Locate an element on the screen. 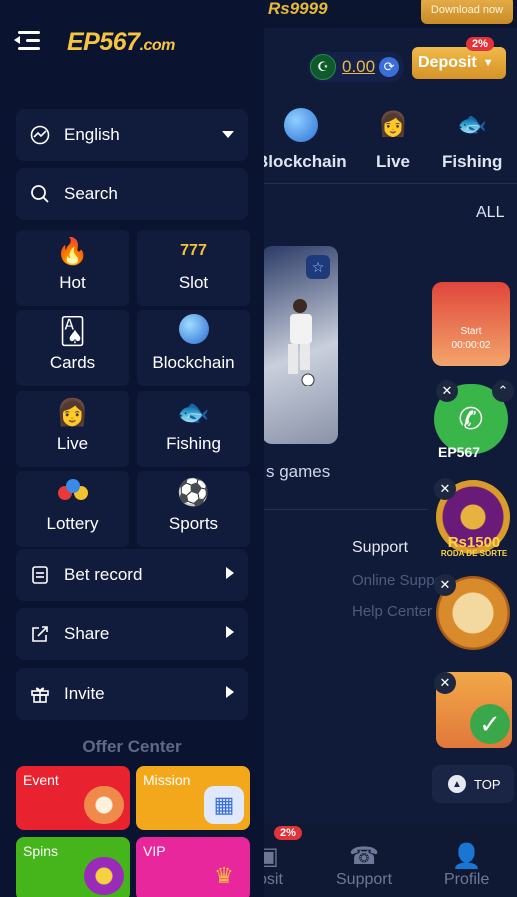 The width and height of the screenshot is (517, 897). bet-record-icon is located at coordinates (40, 575).